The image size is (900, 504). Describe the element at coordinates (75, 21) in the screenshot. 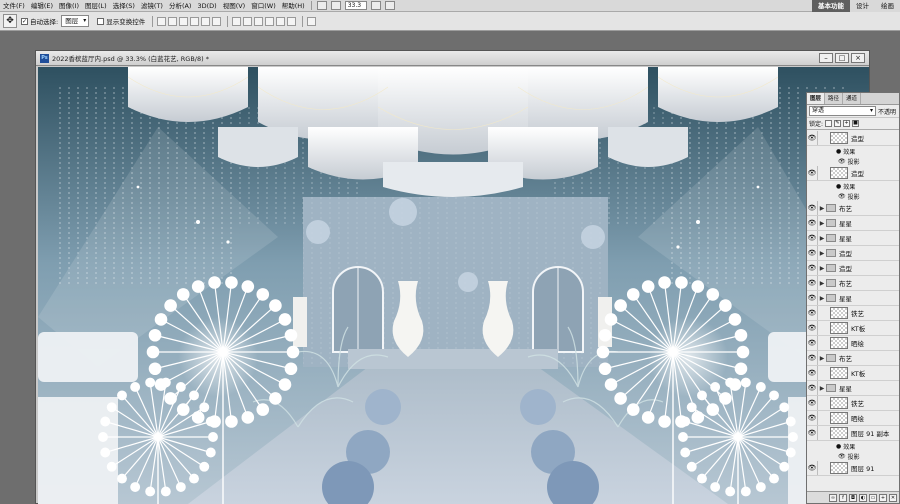

I see `auto-select-dropdown: 图层` at that location.